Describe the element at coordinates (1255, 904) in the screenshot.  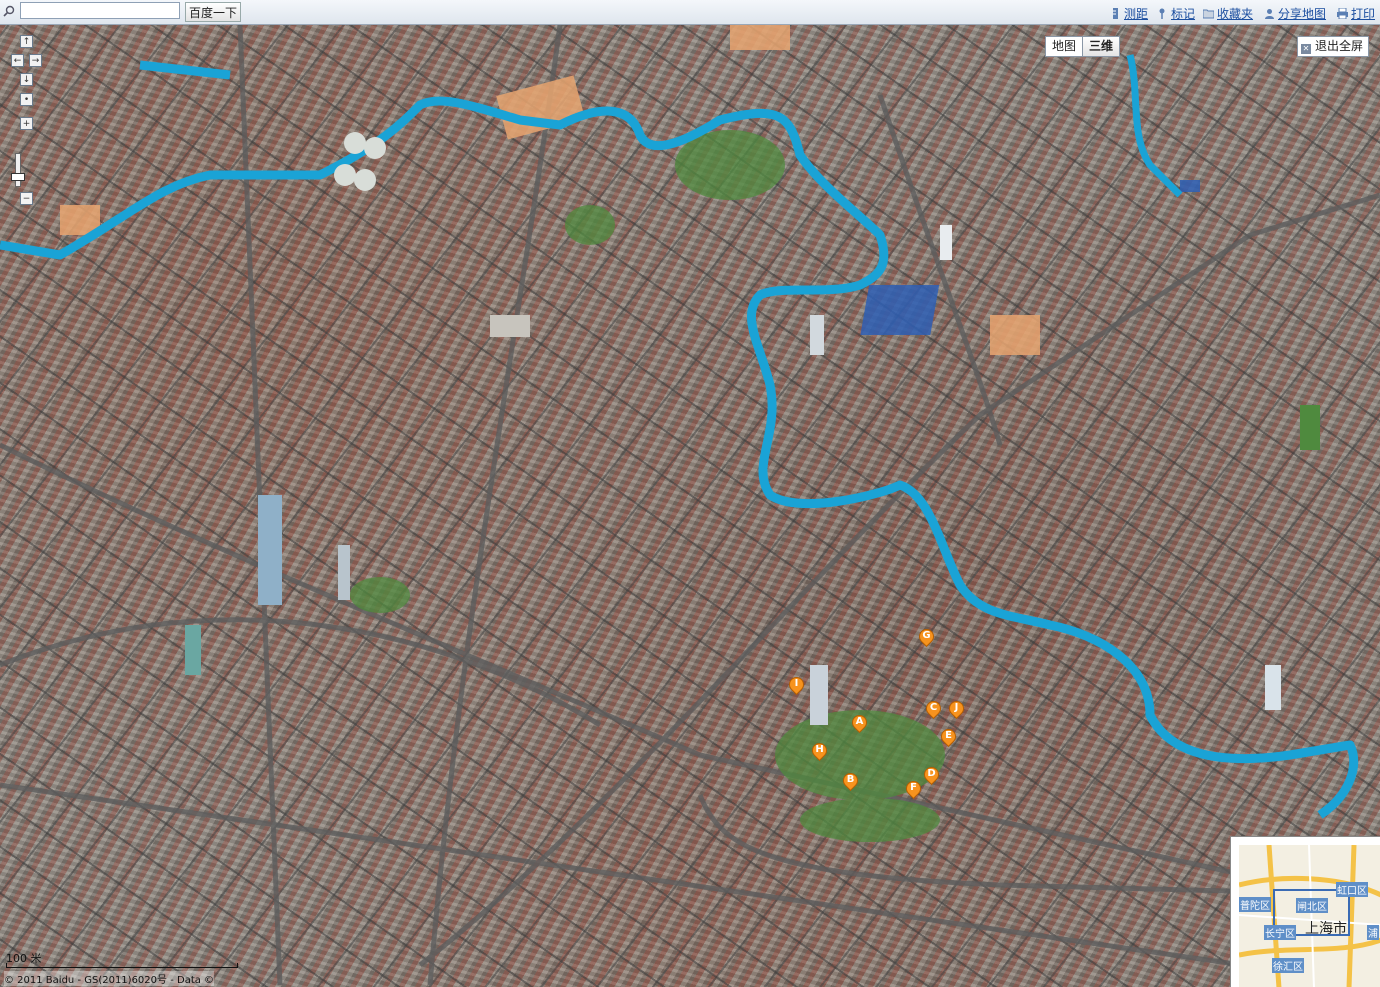
I see `district-putuo: 普陀区` at that location.